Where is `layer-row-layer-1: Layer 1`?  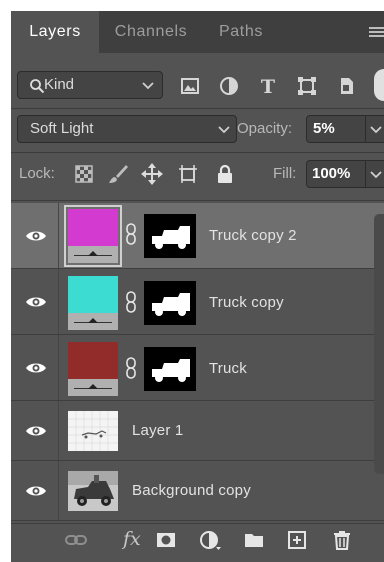 layer-row-layer-1: Layer 1 is located at coordinates (197, 431).